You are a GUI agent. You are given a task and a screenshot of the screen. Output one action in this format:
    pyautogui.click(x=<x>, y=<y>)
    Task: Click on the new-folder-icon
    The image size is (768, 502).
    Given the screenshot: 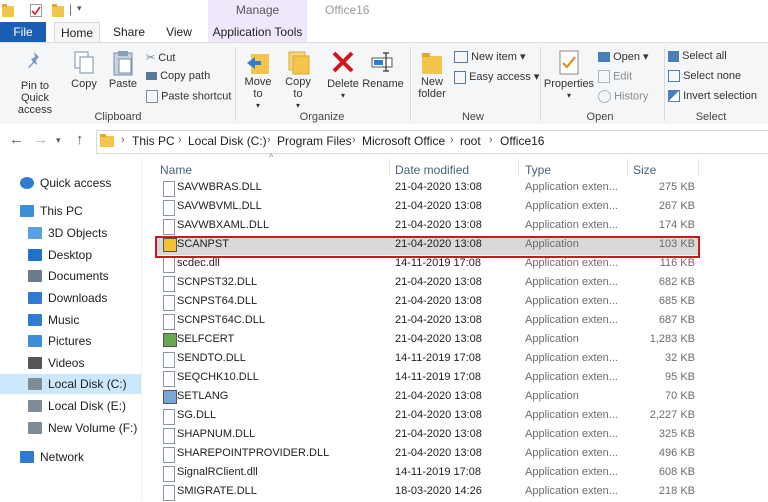 What is the action you would take?
    pyautogui.click(x=58, y=10)
    